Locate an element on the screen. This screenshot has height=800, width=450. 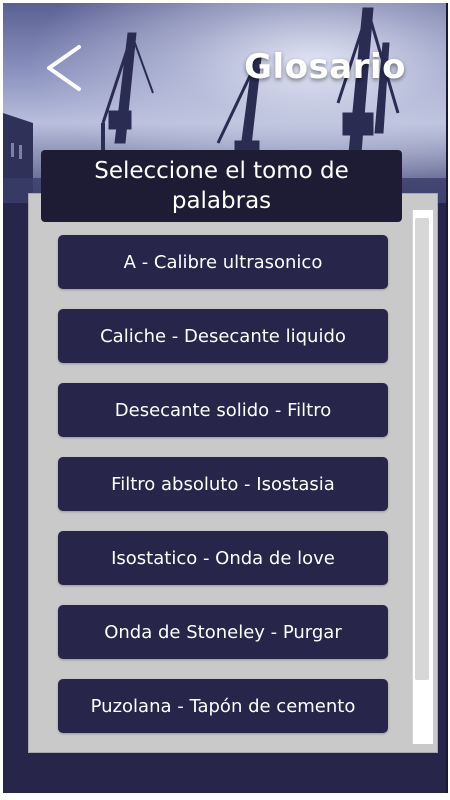
back-button is located at coordinates (66, 68).